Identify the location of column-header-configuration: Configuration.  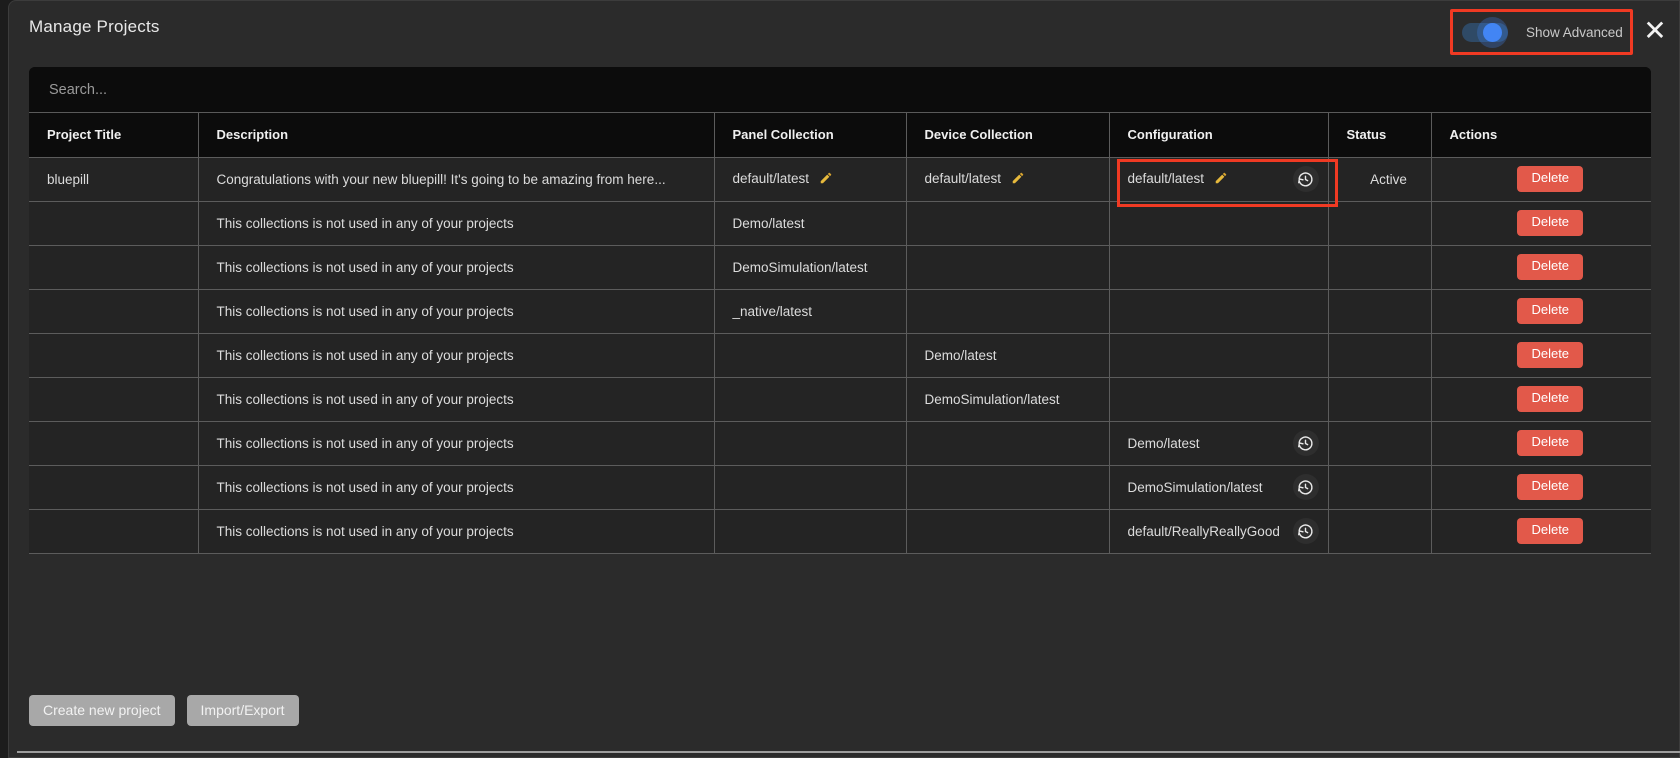
(1219, 135).